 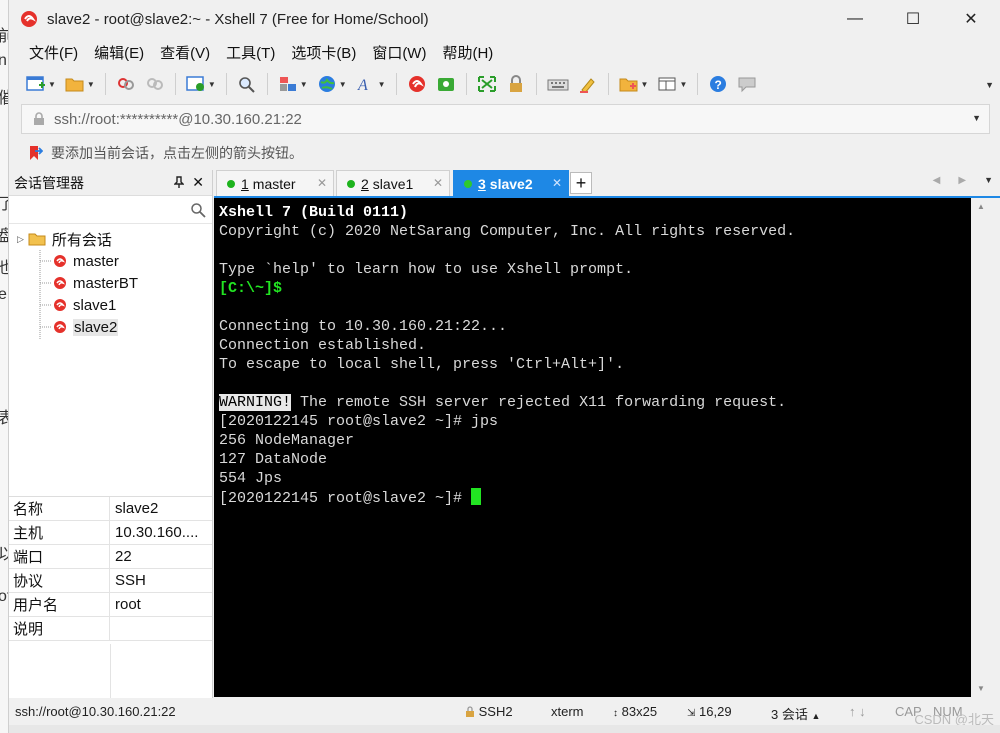 What do you see at coordinates (482, 183) in the screenshot?
I see `tab-number: 3` at bounding box center [482, 183].